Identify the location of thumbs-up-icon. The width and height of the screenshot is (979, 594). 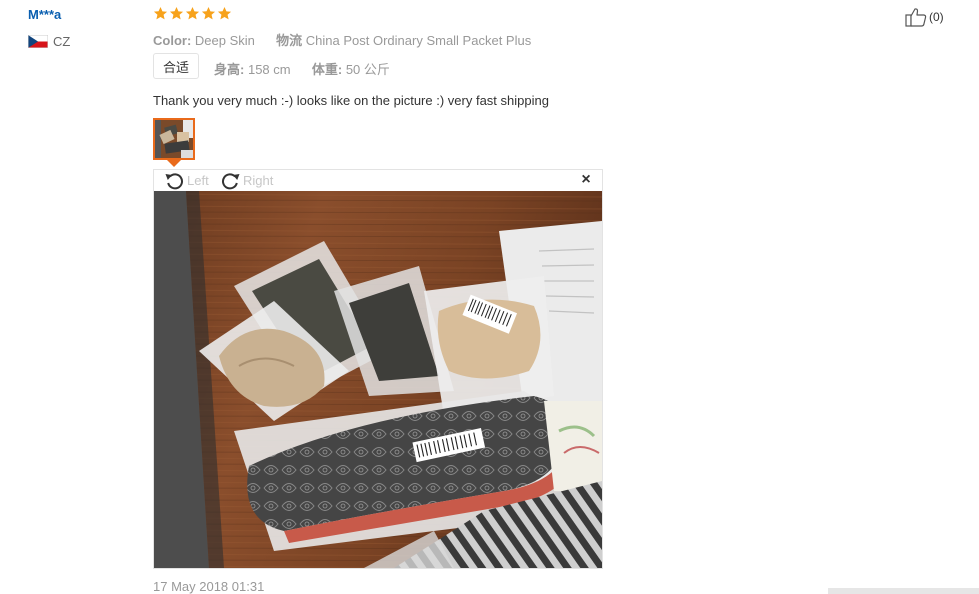
(916, 17).